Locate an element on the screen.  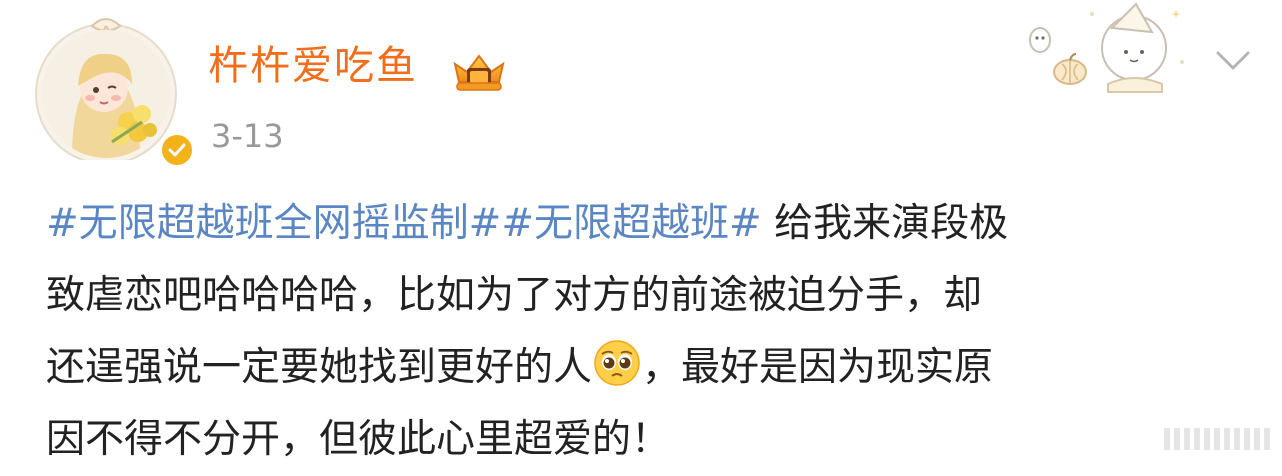
verified-badge is located at coordinates (177, 150).